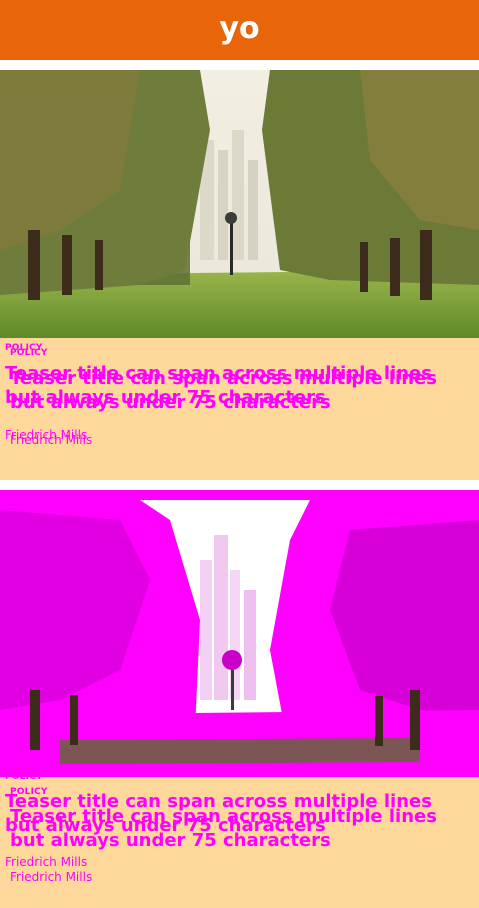 This screenshot has height=908, width=479. Describe the element at coordinates (24, 777) in the screenshot. I see `teaser-category: POLICY` at that location.